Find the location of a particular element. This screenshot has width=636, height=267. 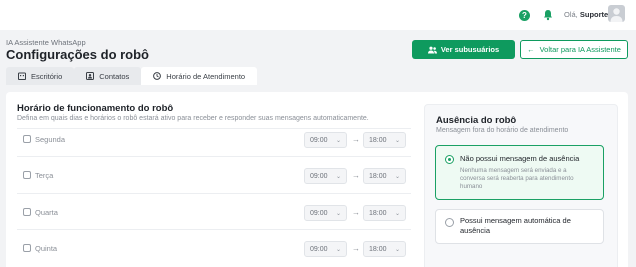

tab-contacts: Contatos is located at coordinates (108, 76).